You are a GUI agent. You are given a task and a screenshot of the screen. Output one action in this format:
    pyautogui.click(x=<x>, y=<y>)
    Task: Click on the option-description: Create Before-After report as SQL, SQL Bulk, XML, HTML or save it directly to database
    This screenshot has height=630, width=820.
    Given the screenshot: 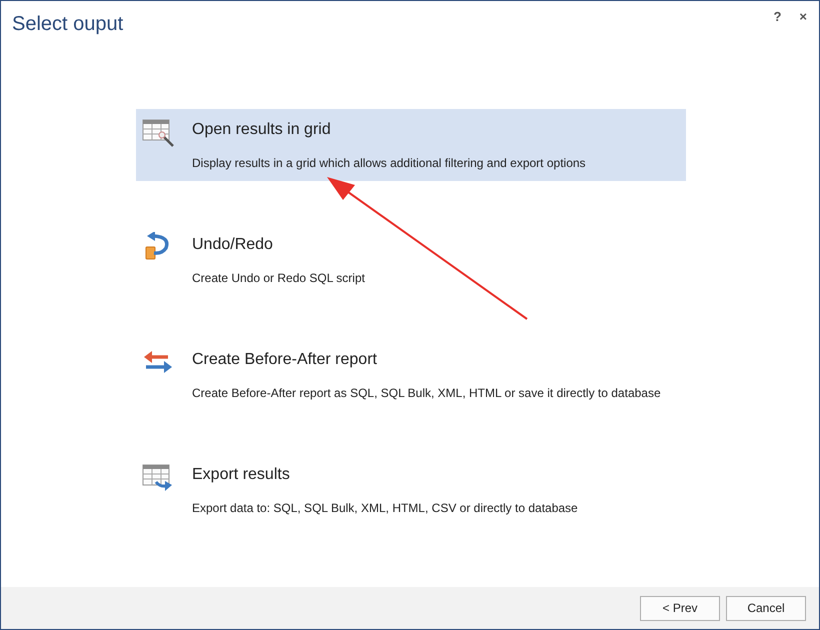 What is the action you would take?
    pyautogui.click(x=426, y=393)
    